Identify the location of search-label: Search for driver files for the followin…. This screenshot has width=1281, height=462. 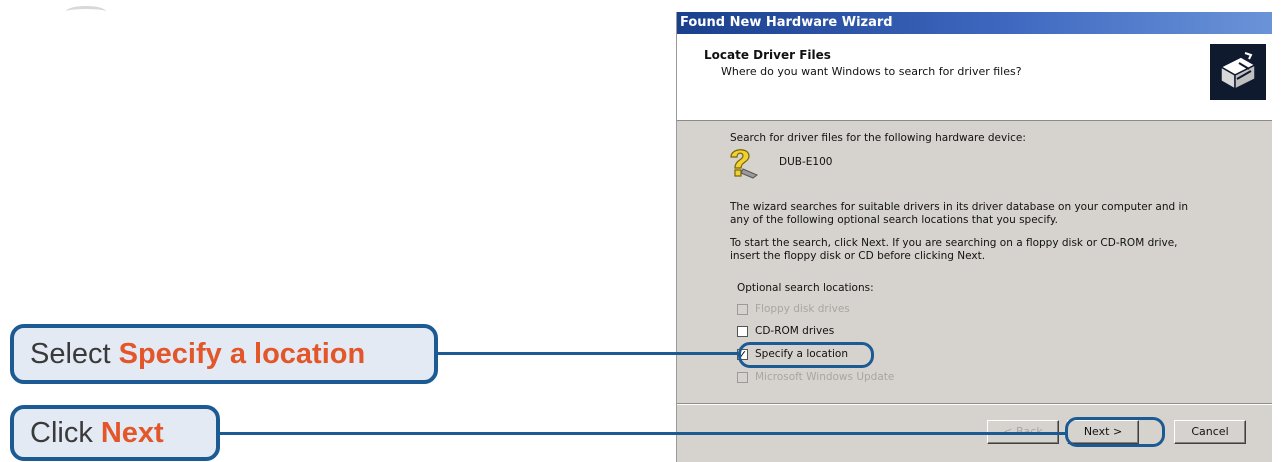
(878, 138).